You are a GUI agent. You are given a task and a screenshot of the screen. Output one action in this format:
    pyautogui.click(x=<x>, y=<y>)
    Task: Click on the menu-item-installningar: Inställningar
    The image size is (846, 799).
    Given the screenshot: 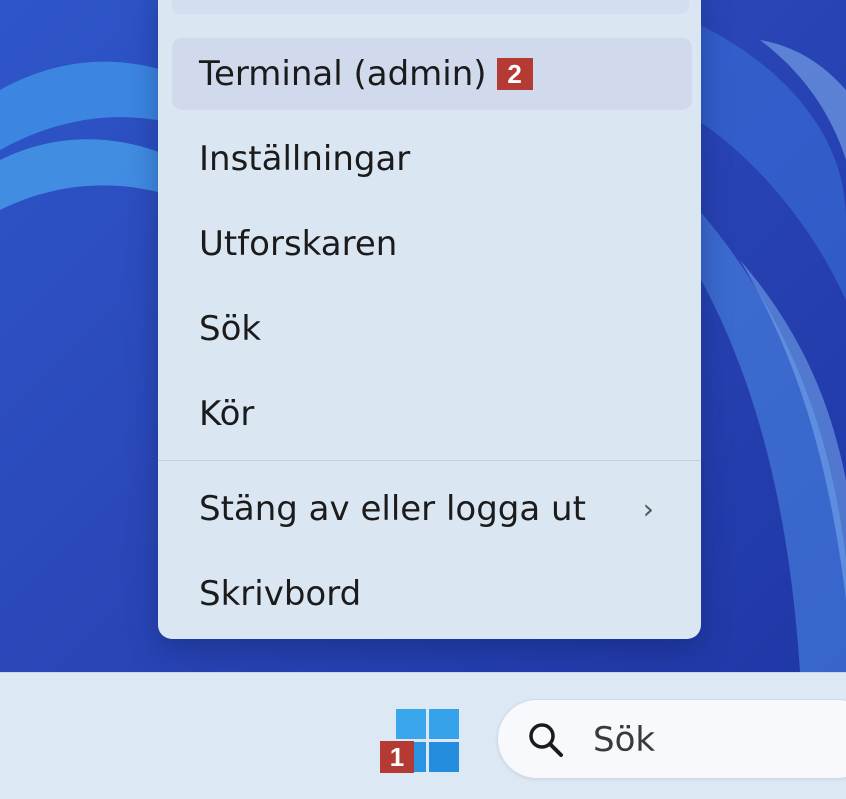 What is the action you would take?
    pyautogui.click(x=432, y=159)
    